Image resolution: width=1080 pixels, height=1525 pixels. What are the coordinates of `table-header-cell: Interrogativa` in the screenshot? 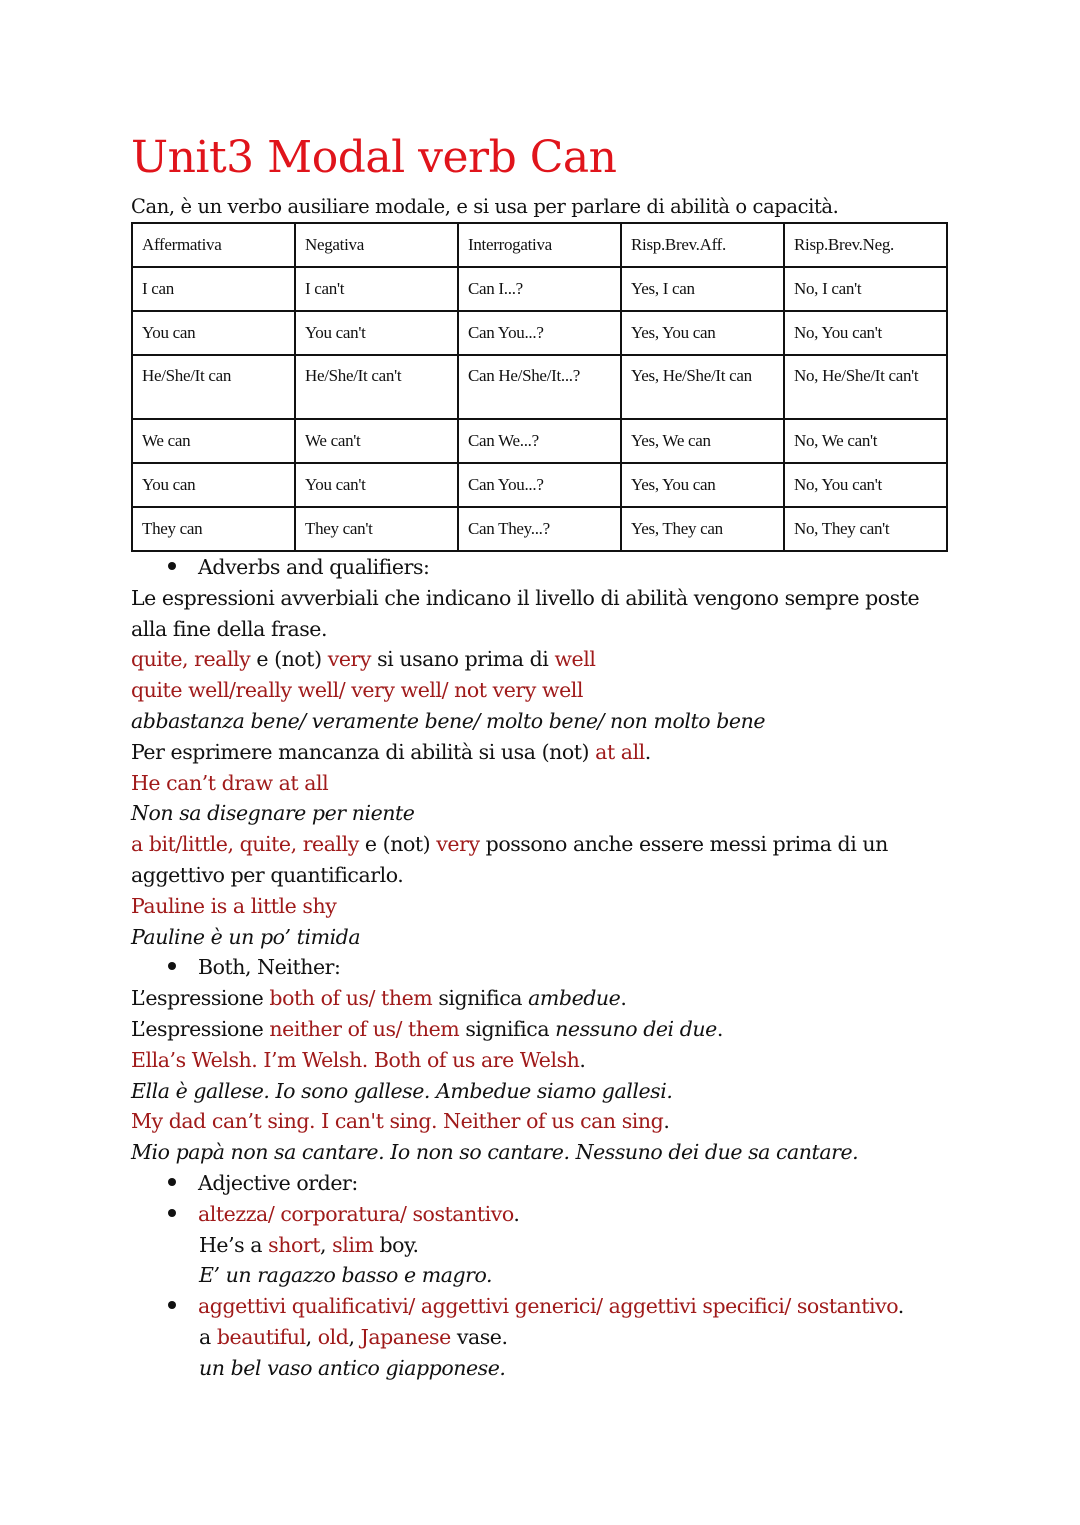 It's located at (539, 245).